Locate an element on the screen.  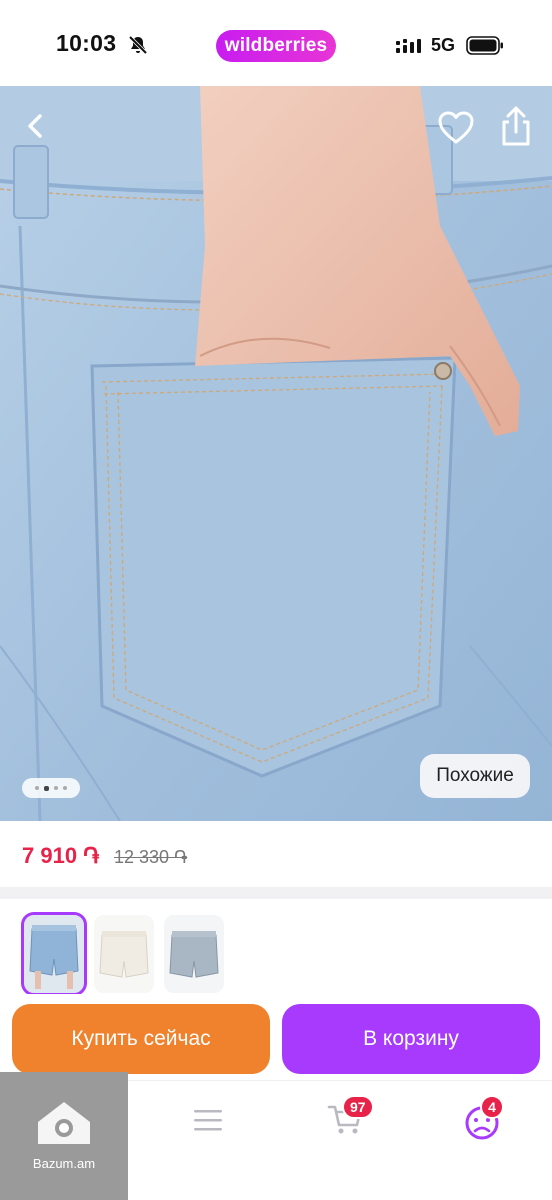
bell-muted-icon is located at coordinates (138, 45).